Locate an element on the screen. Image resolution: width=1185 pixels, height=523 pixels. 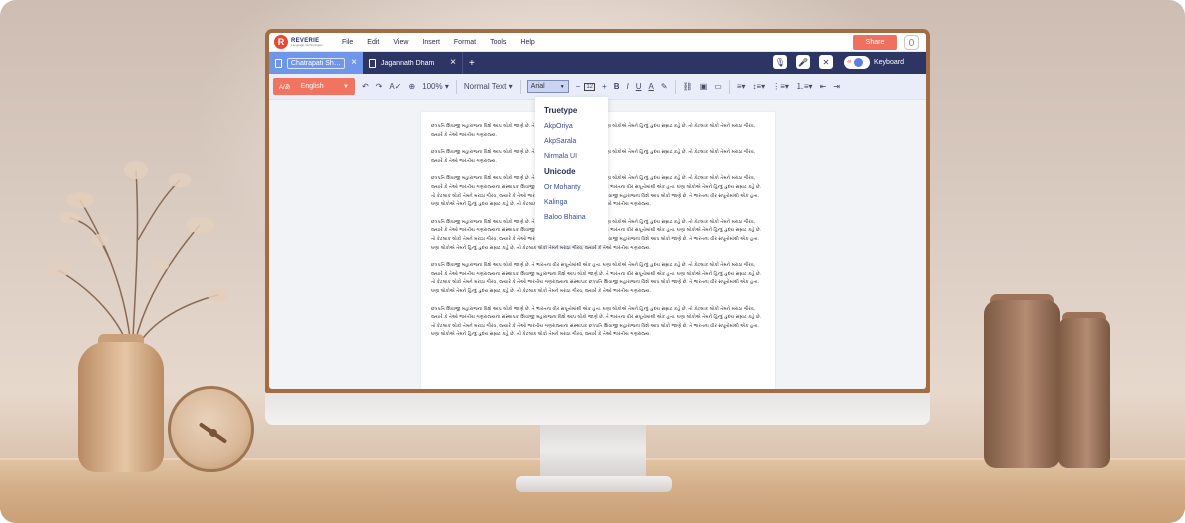
voice-typing-icon: 🎤 is located at coordinates (803, 62).